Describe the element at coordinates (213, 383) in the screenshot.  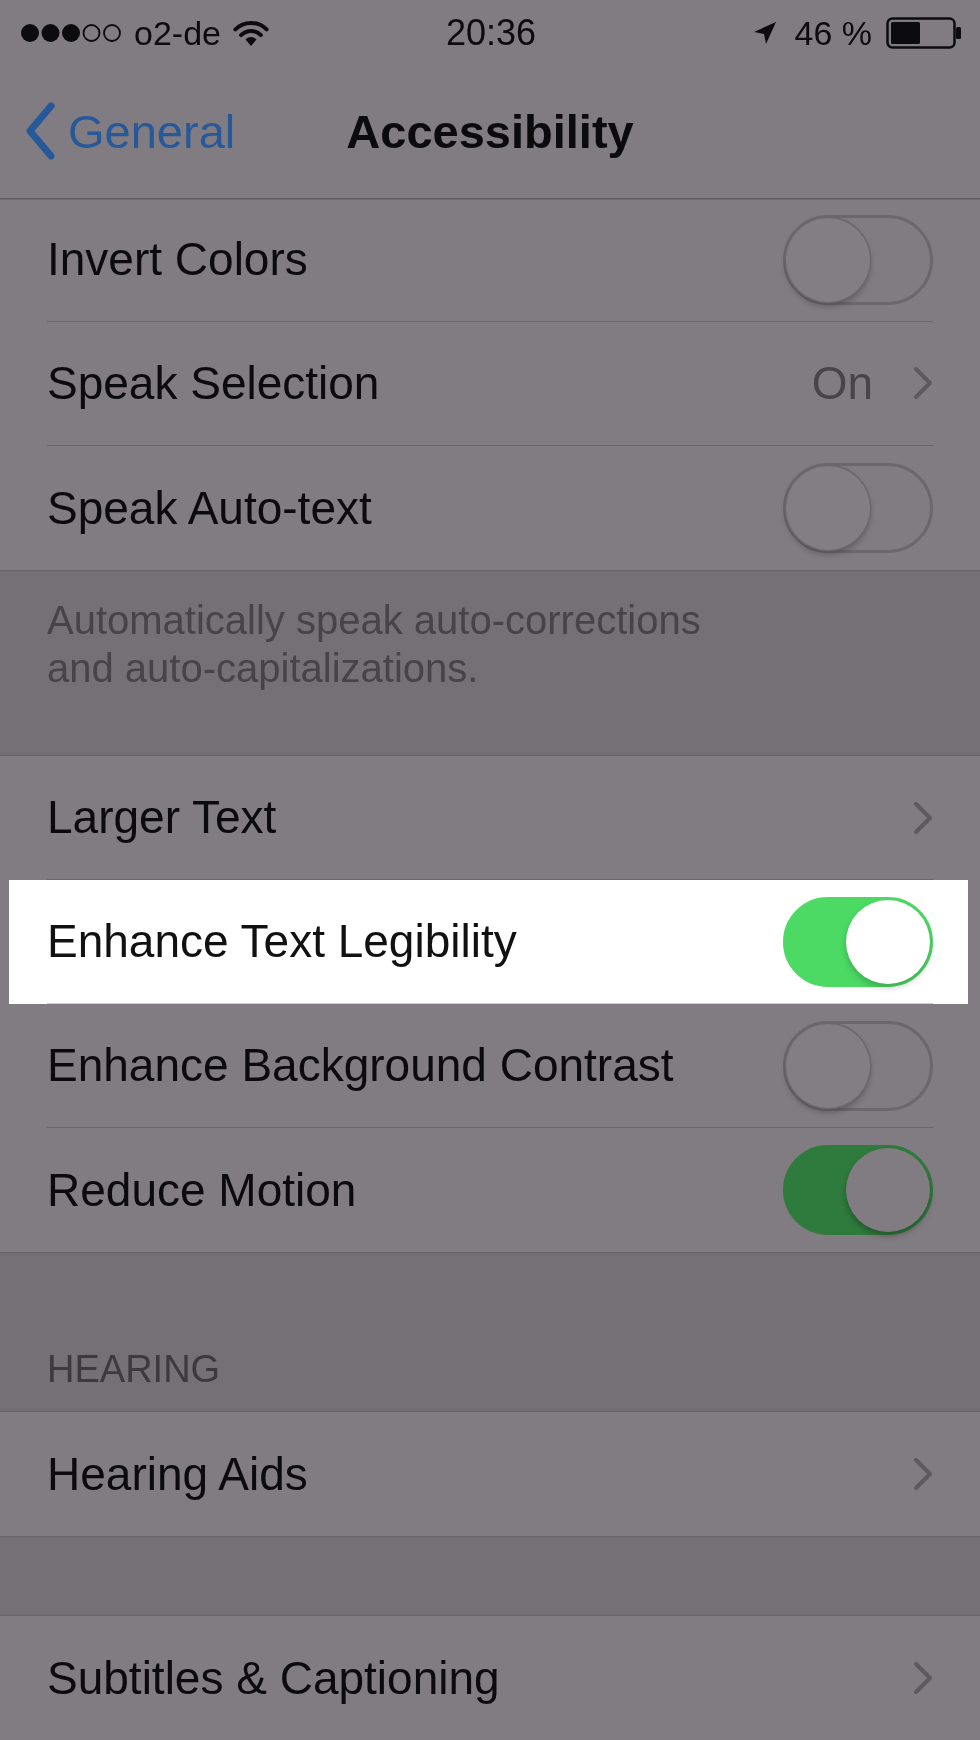
I see `row-label: Speak Selection` at that location.